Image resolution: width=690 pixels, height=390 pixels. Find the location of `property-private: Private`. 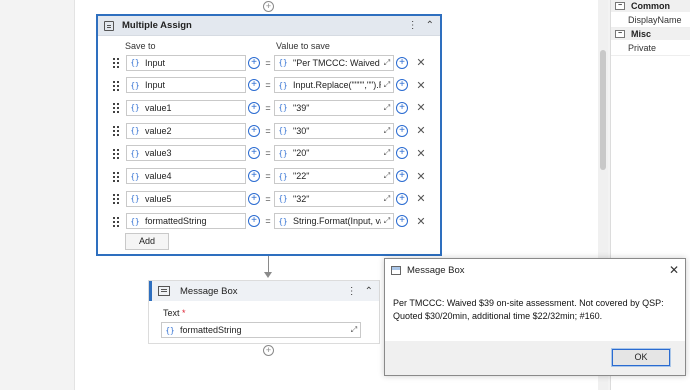

property-private: Private is located at coordinates (650, 48).